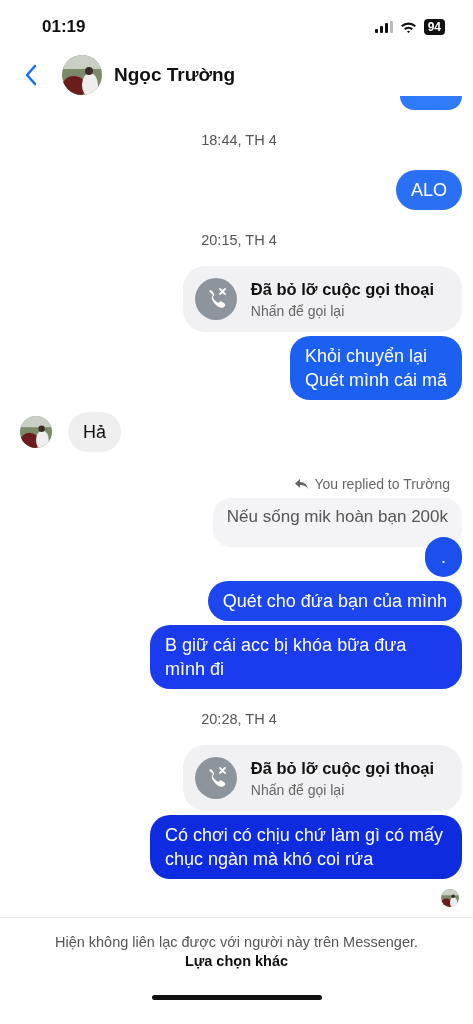 The width and height of the screenshot is (473, 1024). What do you see at coordinates (334, 601) in the screenshot?
I see `sent-message: Quét cho đứa bạn của mình` at bounding box center [334, 601].